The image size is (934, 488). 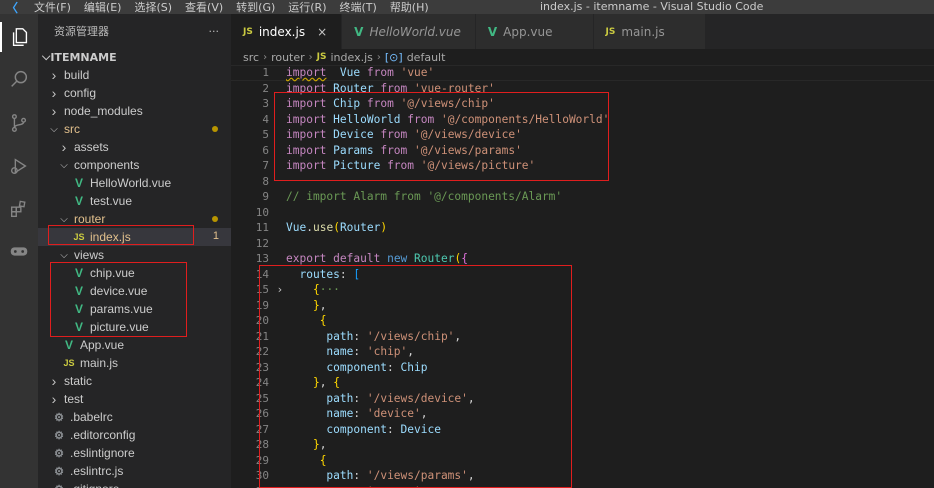 I want to click on code-token: import, so click(x=306, y=134).